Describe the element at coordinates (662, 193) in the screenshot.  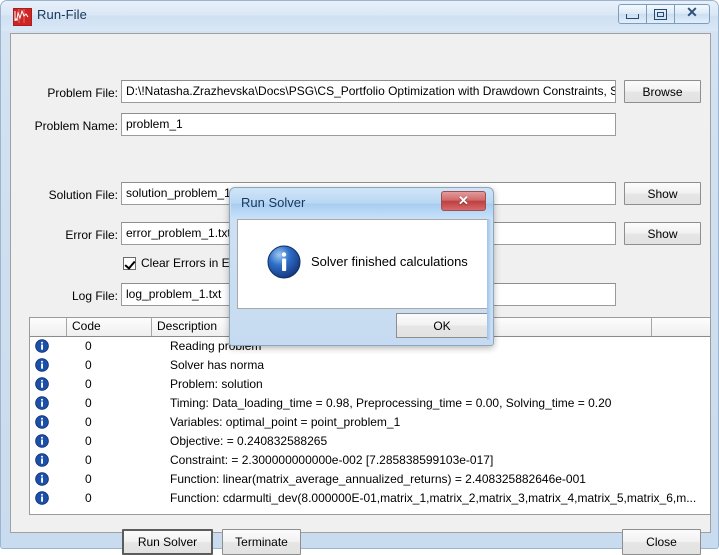
I see `show-solution-button: Show` at that location.